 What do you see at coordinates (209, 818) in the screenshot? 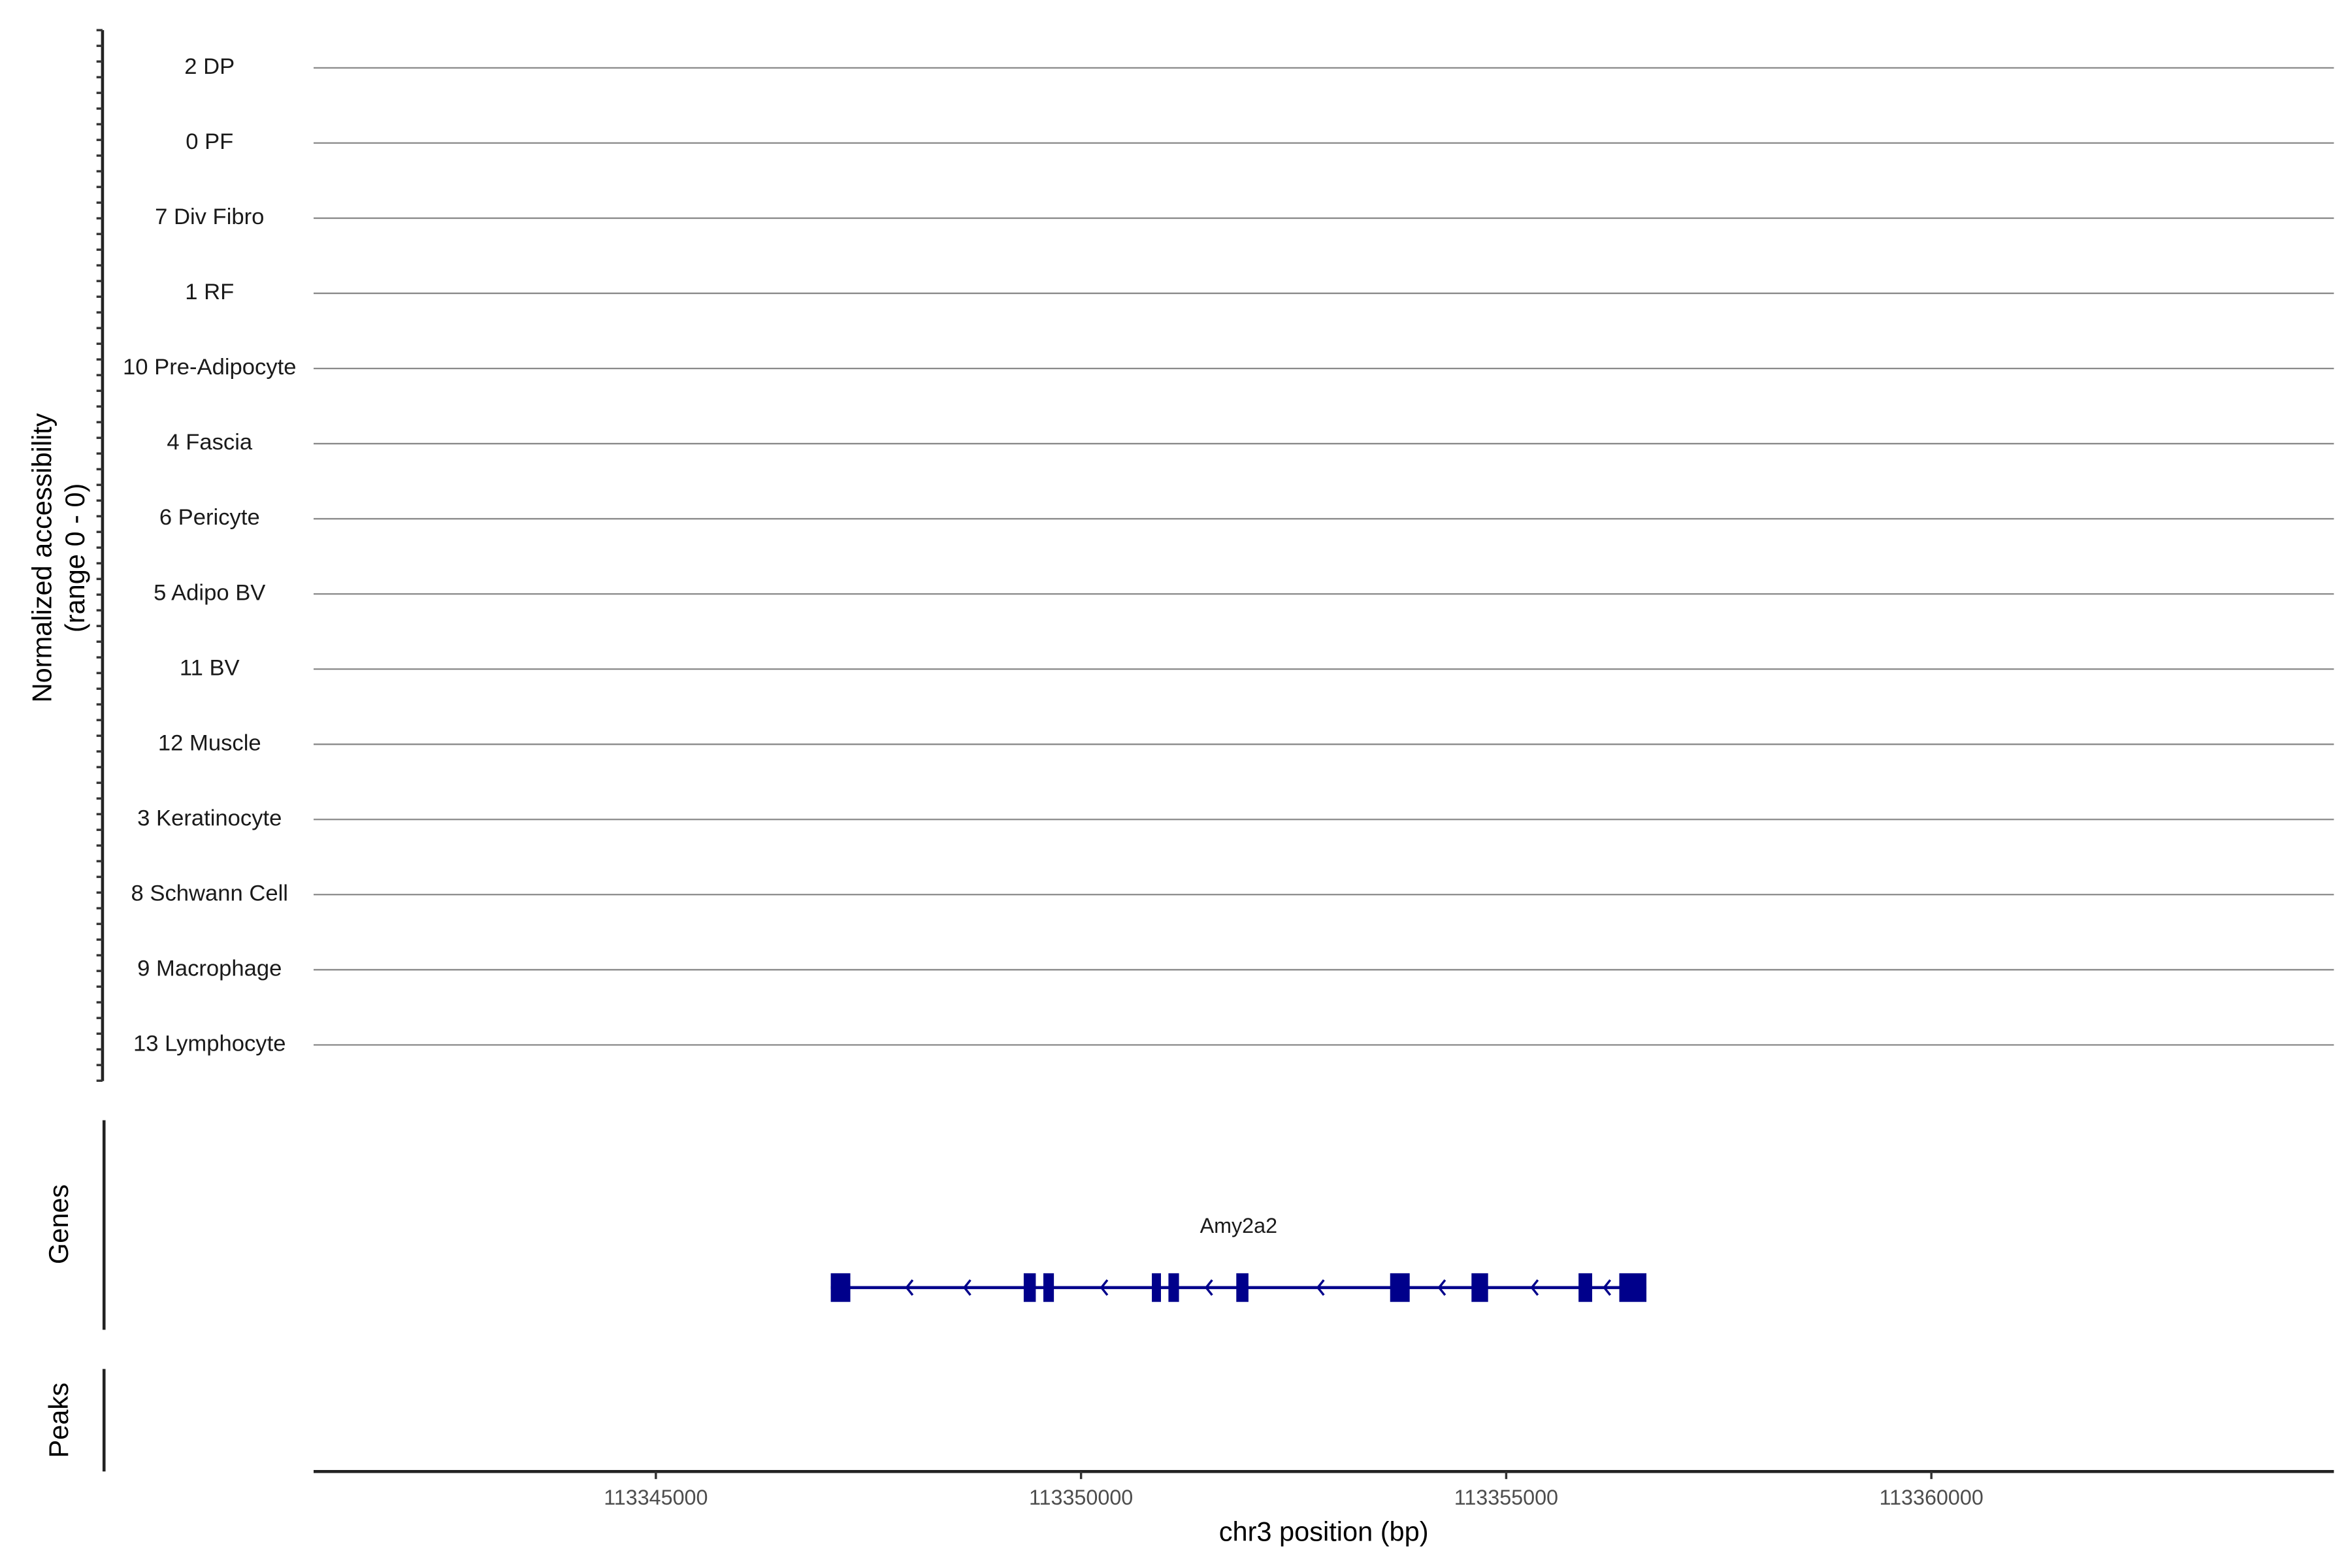
I see `track-label: 3 Keratinocyte` at bounding box center [209, 818].